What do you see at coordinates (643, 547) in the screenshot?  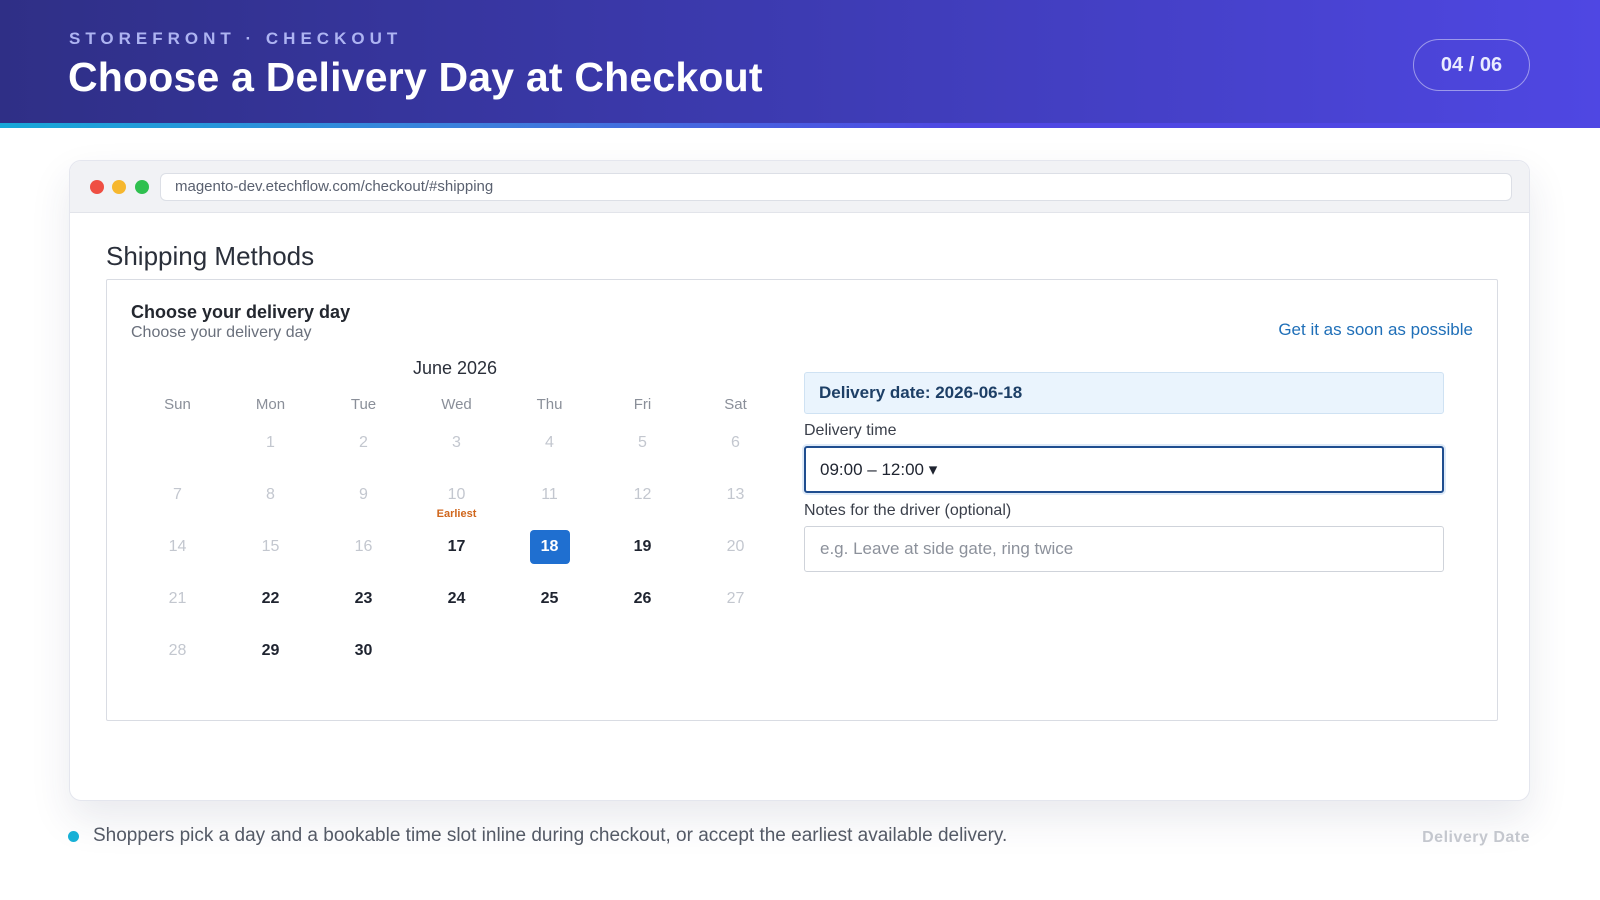 I see `calendar-day-19: 19` at bounding box center [643, 547].